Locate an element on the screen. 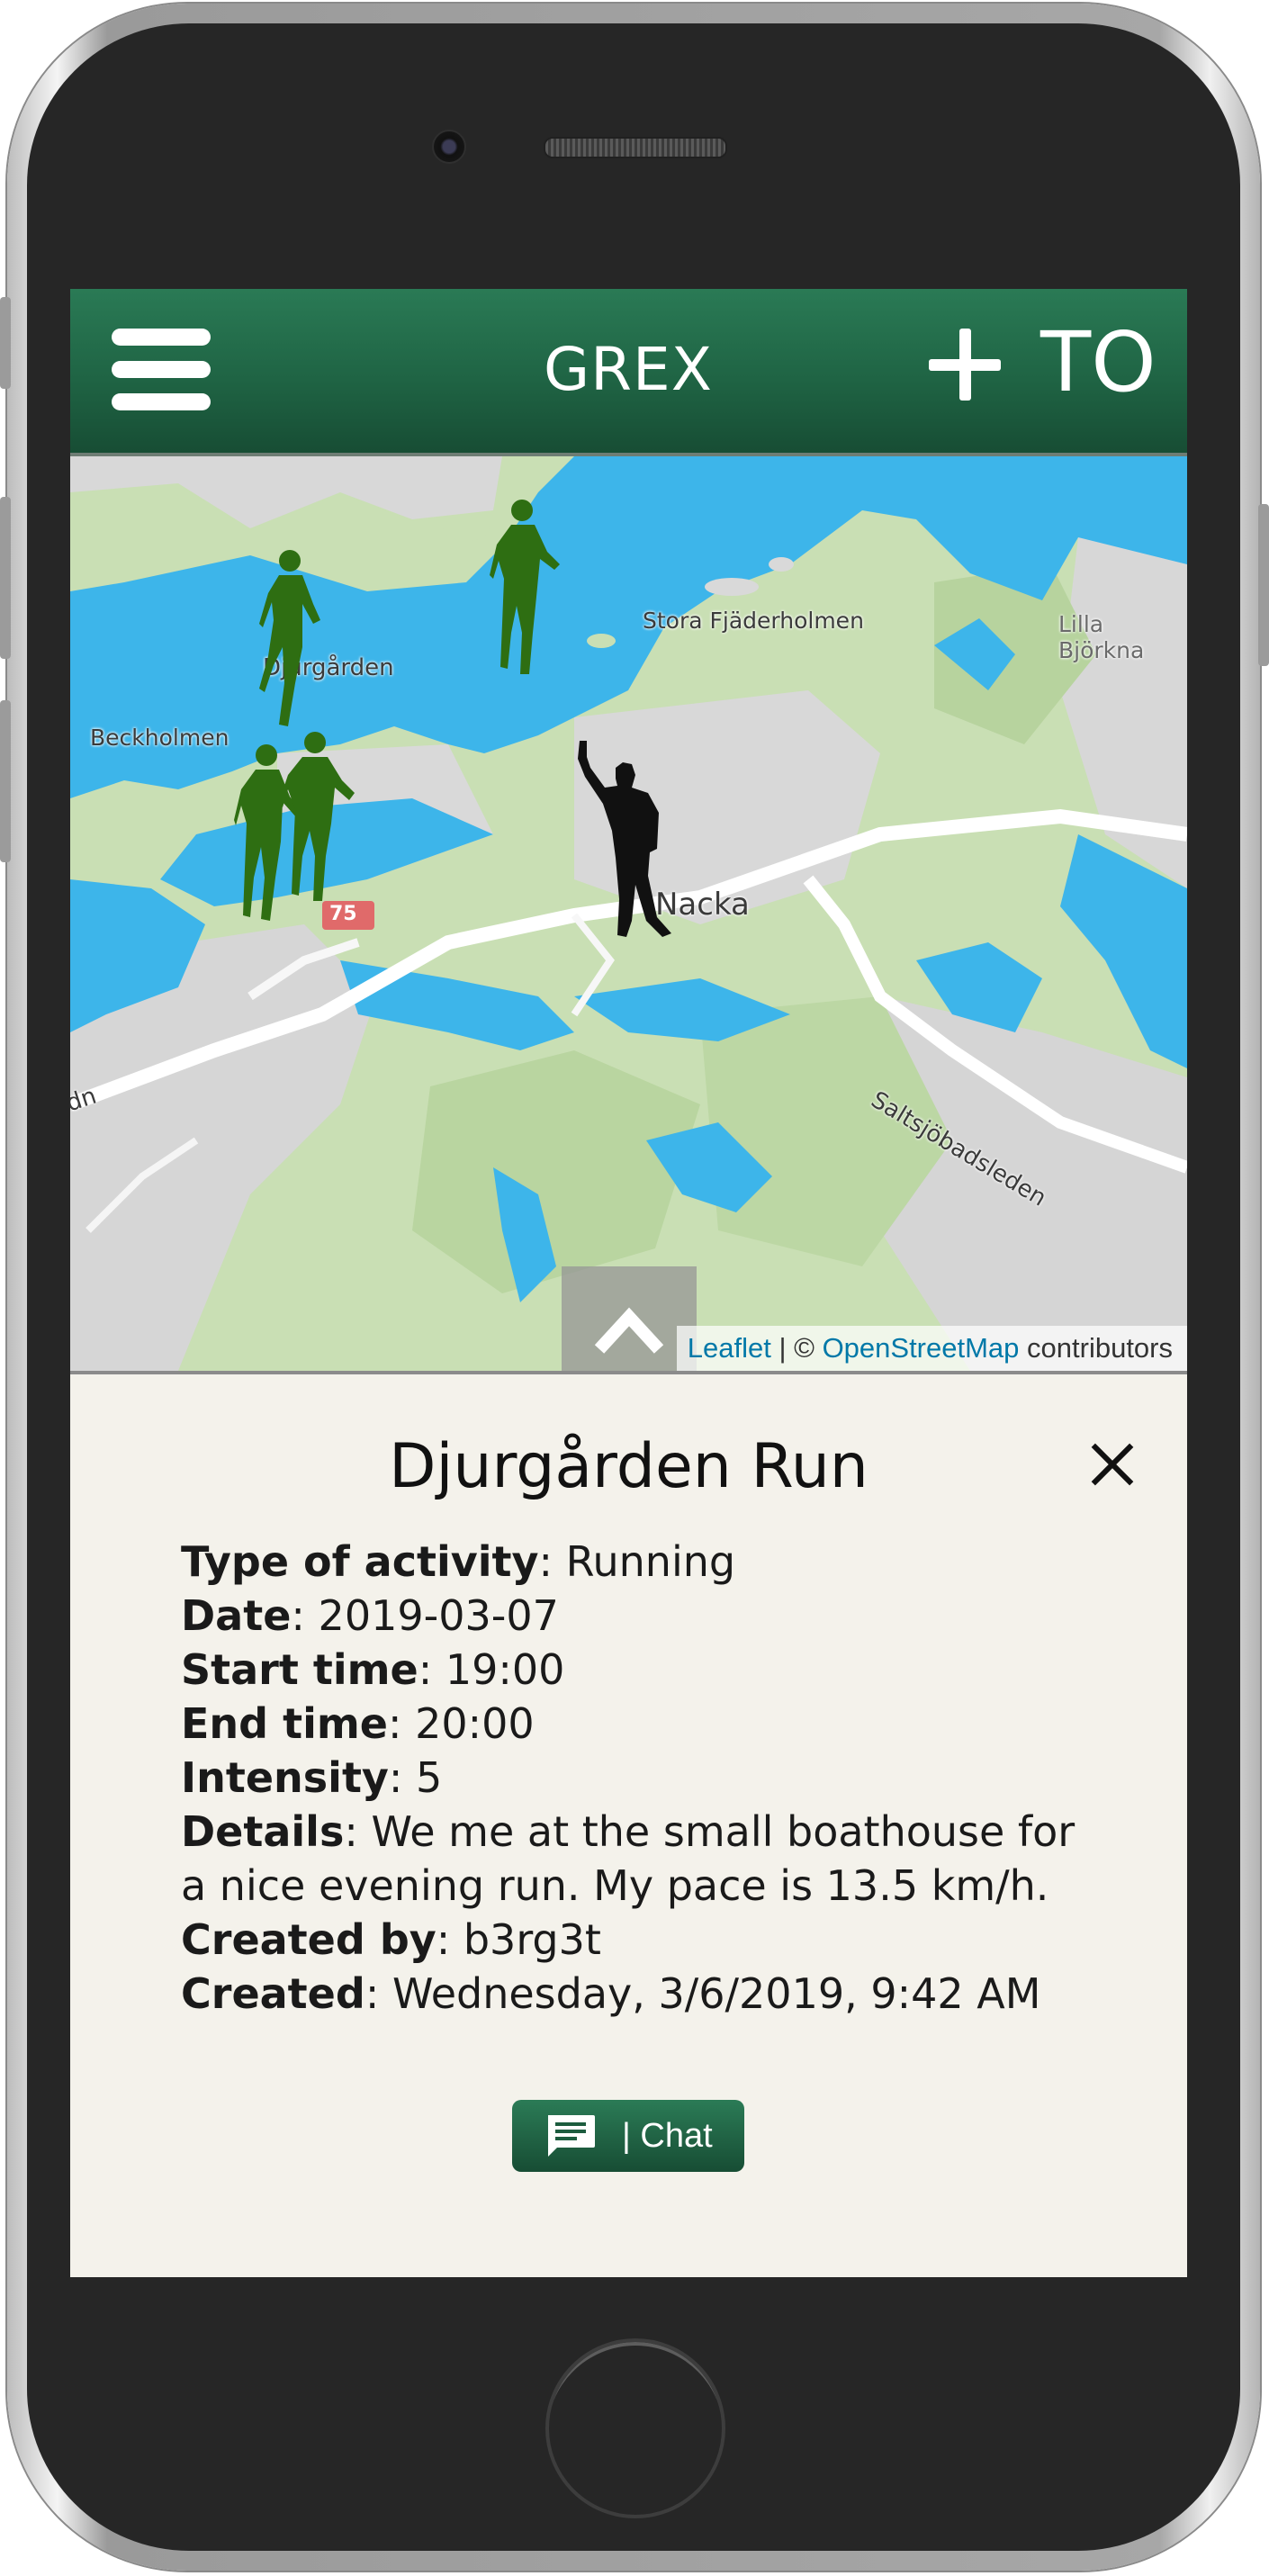 The width and height of the screenshot is (1269, 2576). map-label-beckholmen: Beckholmen is located at coordinates (160, 738).